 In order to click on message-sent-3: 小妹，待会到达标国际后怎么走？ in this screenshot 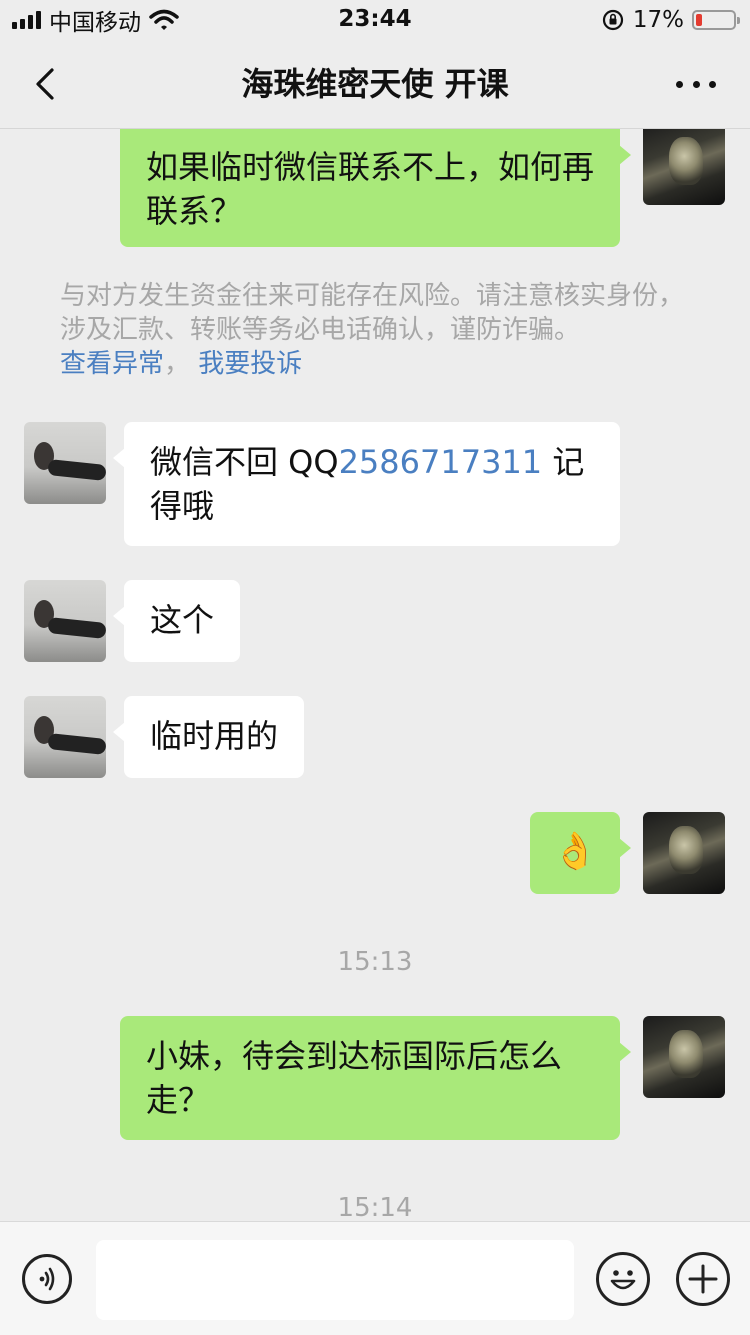, I will do `click(375, 1078)`.